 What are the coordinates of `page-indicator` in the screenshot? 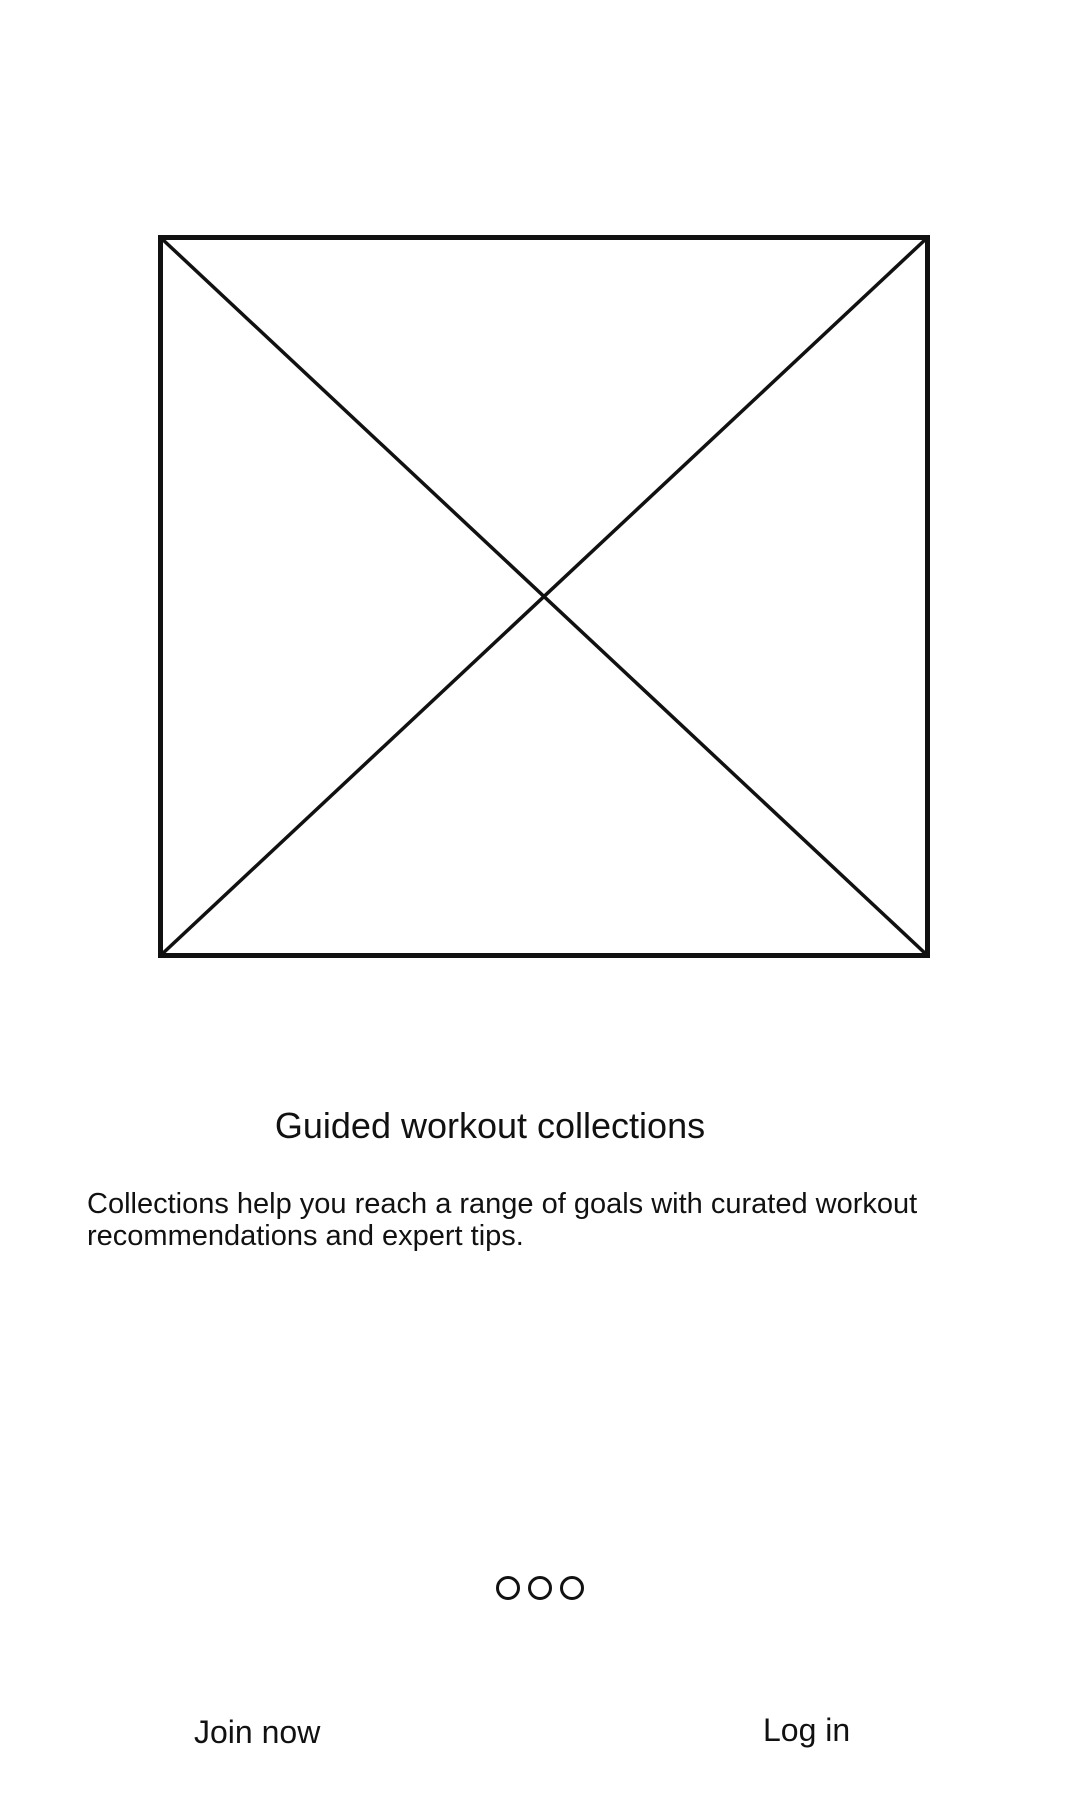 It's located at (540, 1588).